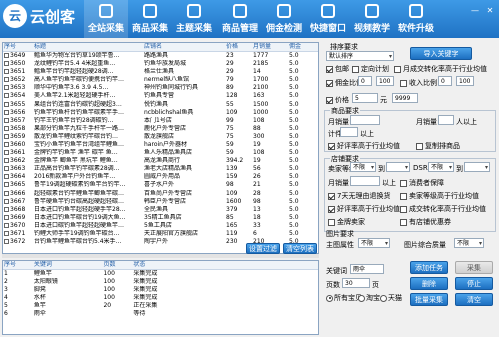 This screenshot has height=337, width=499. What do you see at coordinates (356, 283) in the screenshot?
I see `pages-input: 30` at bounding box center [356, 283].